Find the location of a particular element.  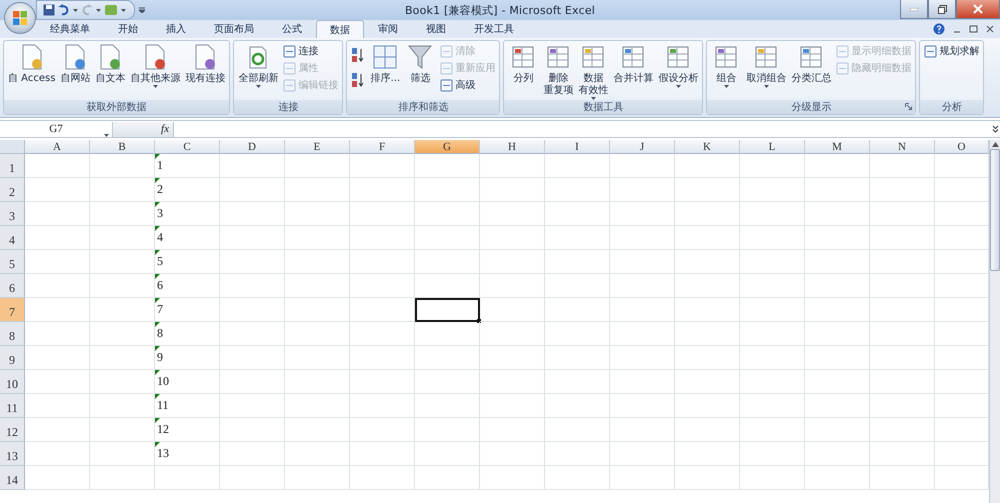

ribbon-button: 删除 重复项 is located at coordinates (558, 70).